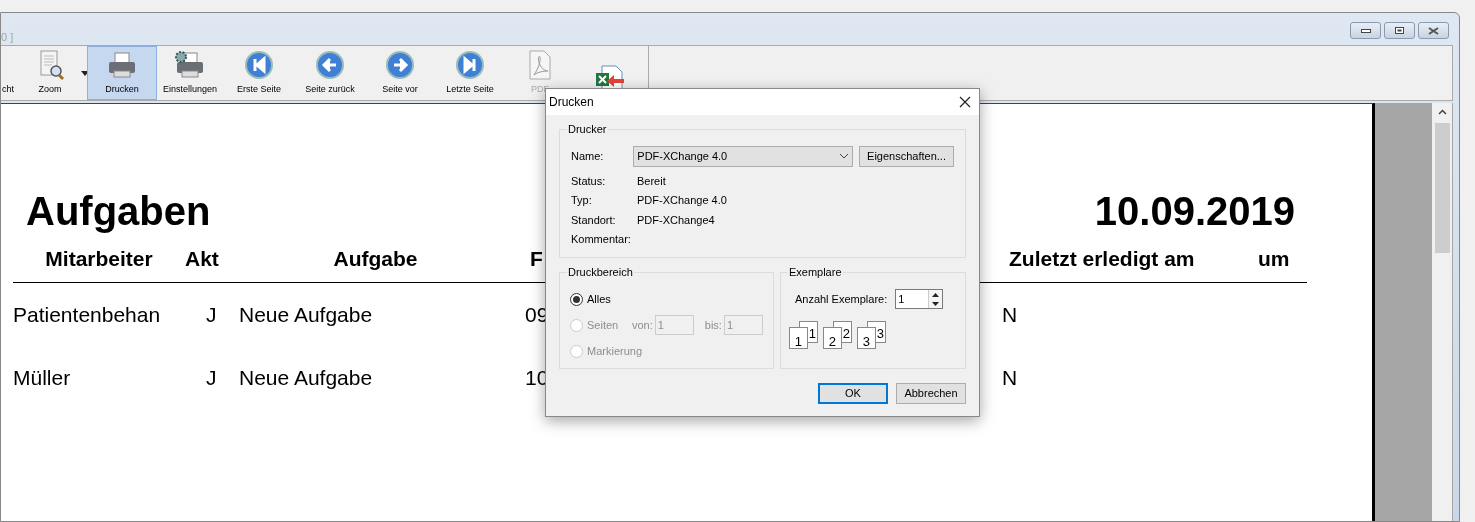  Describe the element at coordinates (642, 325) in the screenshot. I see `field-label: von:` at that location.